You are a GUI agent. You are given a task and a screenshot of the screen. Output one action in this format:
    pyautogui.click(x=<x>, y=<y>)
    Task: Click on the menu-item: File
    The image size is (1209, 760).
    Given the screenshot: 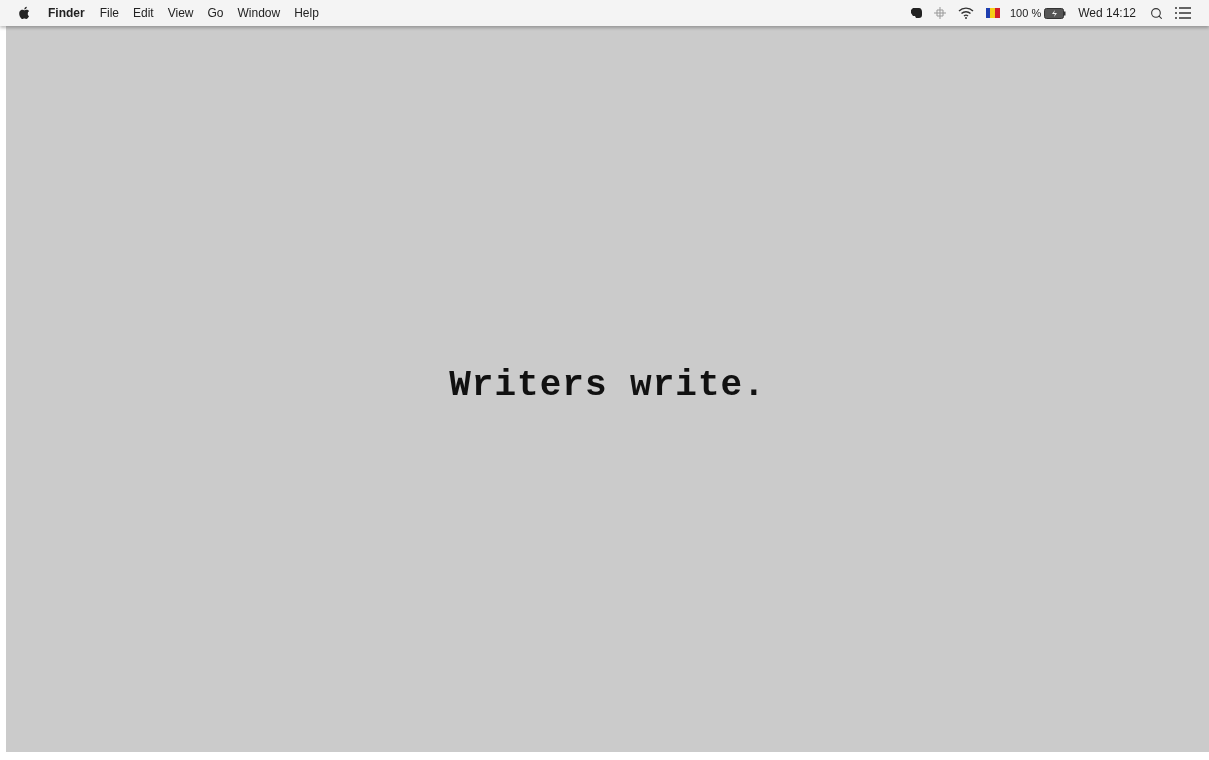 What is the action you would take?
    pyautogui.click(x=109, y=13)
    